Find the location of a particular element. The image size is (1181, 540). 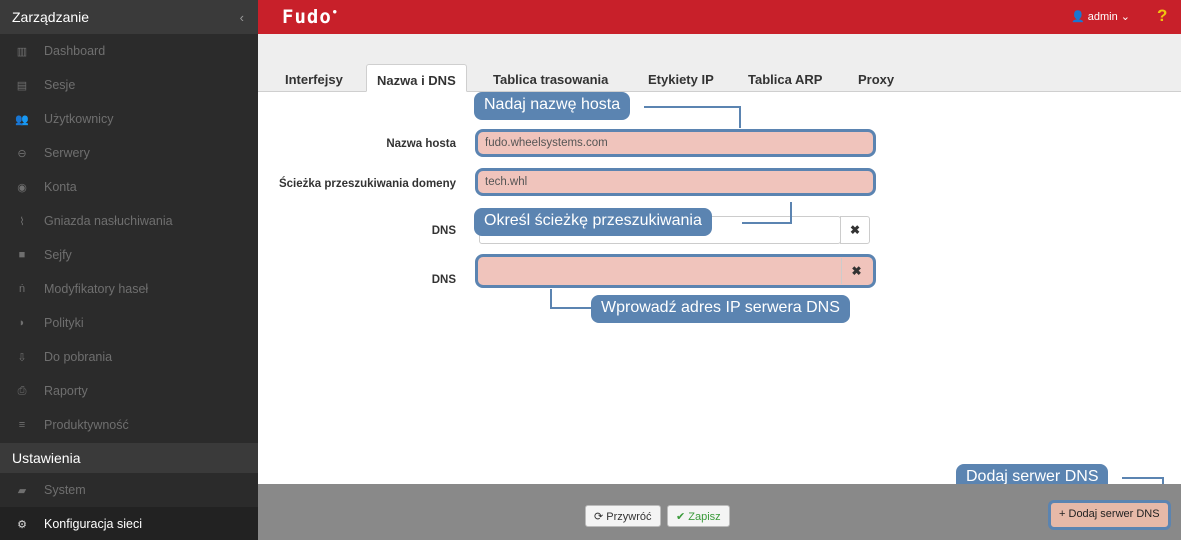

tab-ip-labels: Etykiety IP is located at coordinates (681, 78).